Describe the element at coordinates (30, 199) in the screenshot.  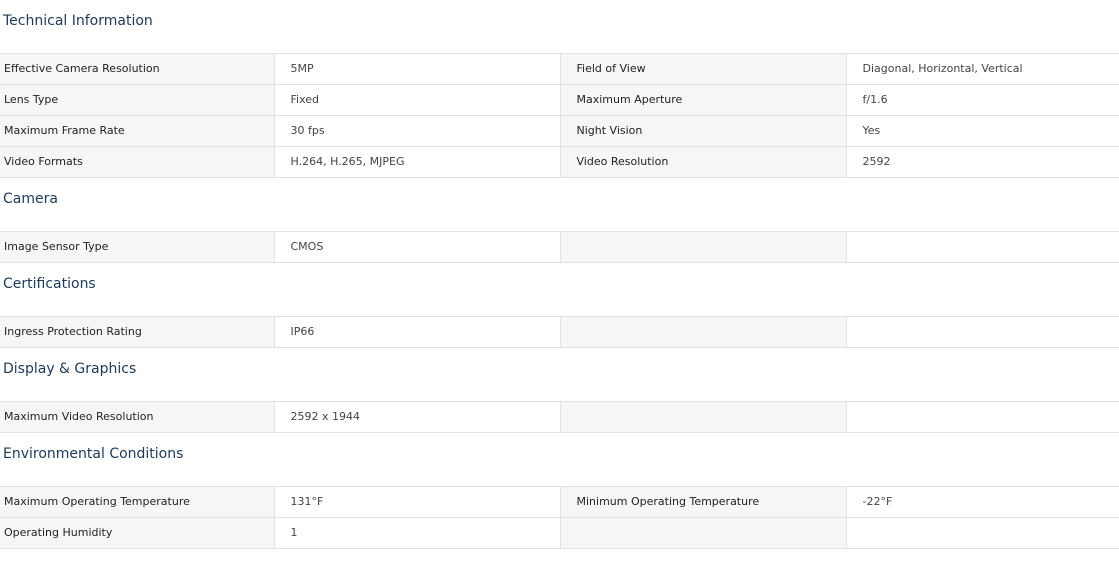
I see `section-title: Camera` at that location.